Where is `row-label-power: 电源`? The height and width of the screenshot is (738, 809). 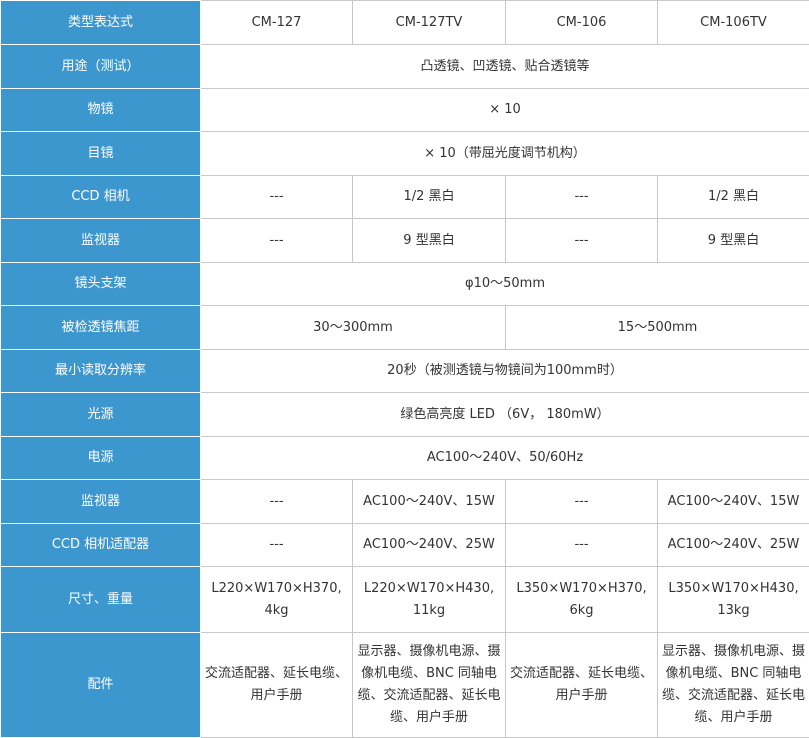
row-label-power: 电源 is located at coordinates (101, 458).